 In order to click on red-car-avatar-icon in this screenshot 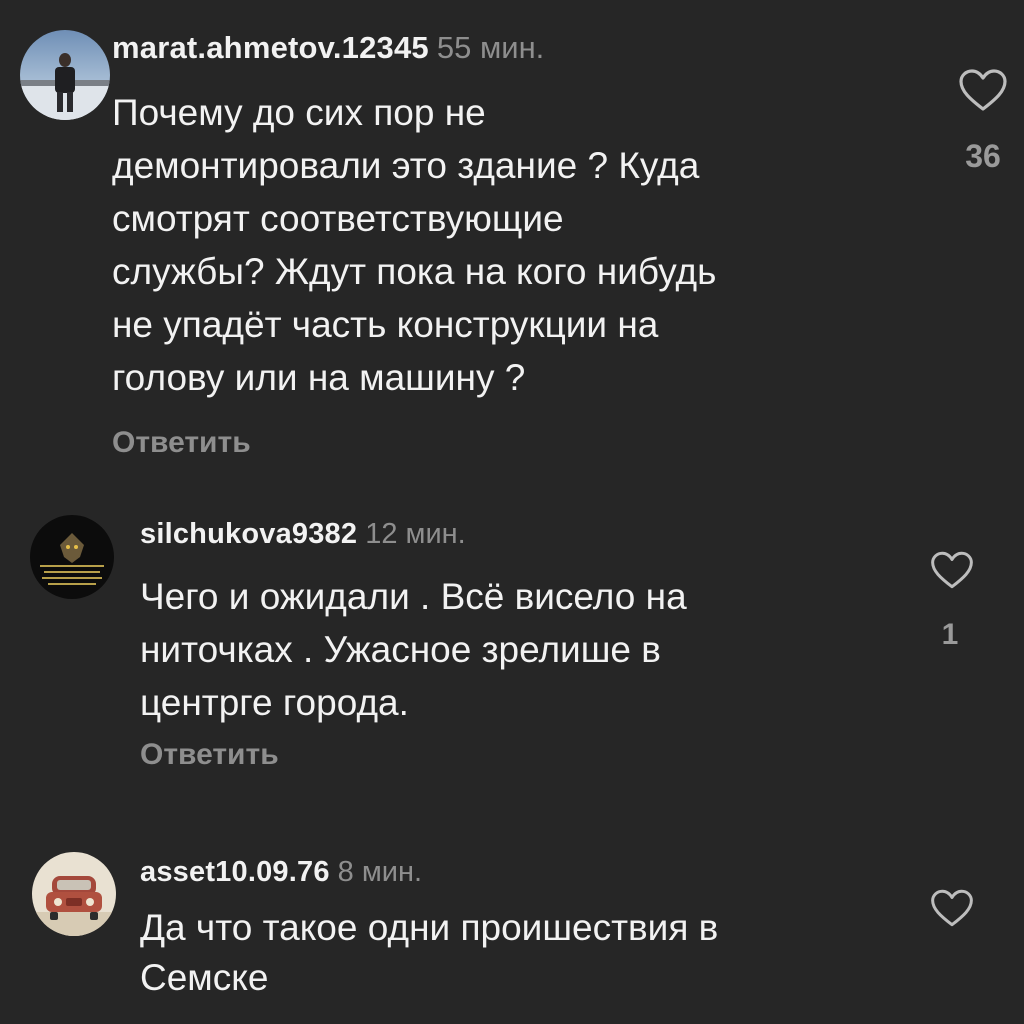, I will do `click(74, 894)`.